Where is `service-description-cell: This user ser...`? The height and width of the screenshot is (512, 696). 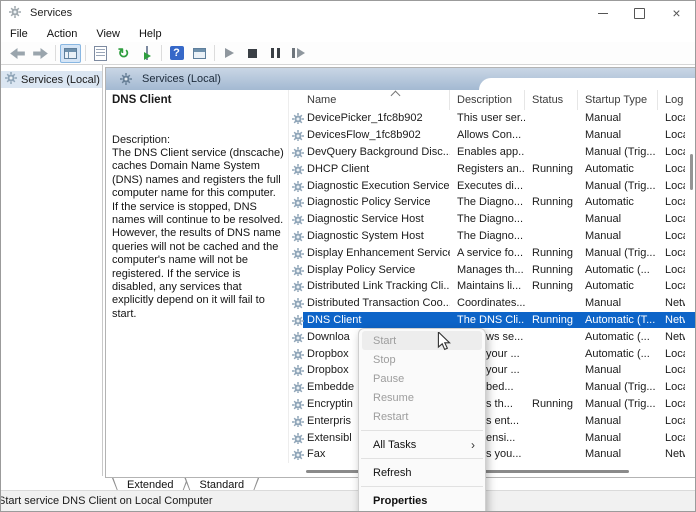 service-description-cell: This user ser... is located at coordinates (491, 118).